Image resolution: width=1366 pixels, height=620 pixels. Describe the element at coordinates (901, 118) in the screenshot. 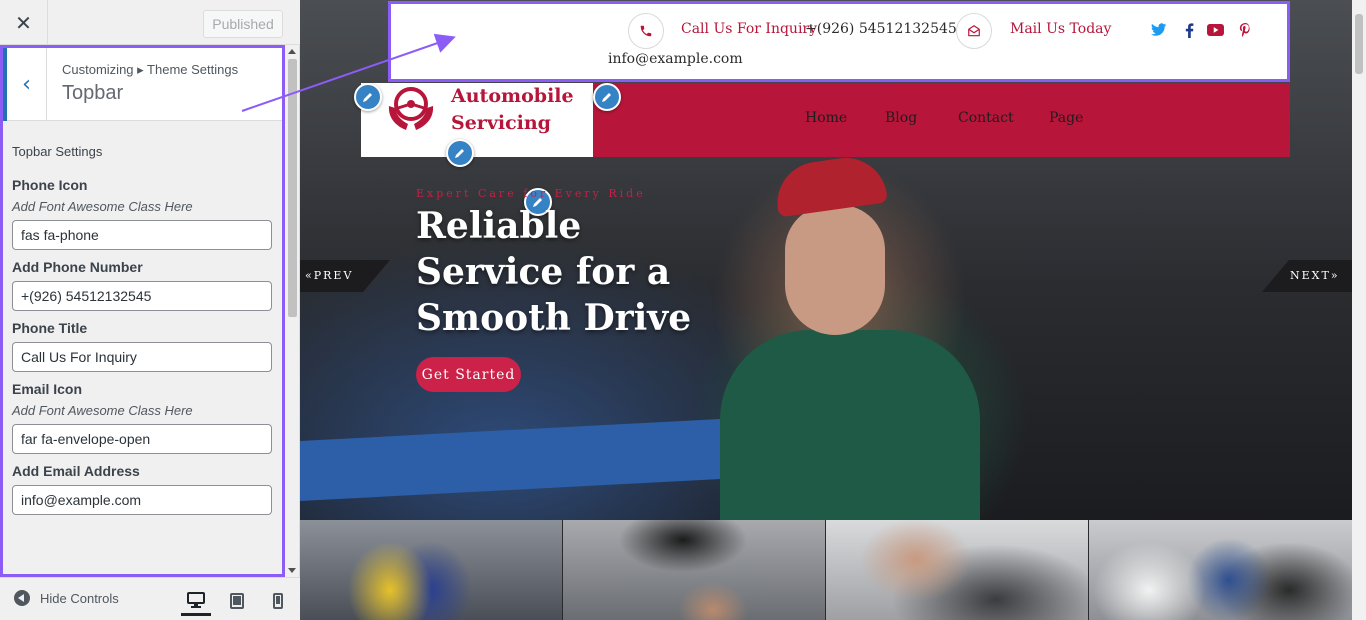

I see `nav-item-blog: Blog` at that location.